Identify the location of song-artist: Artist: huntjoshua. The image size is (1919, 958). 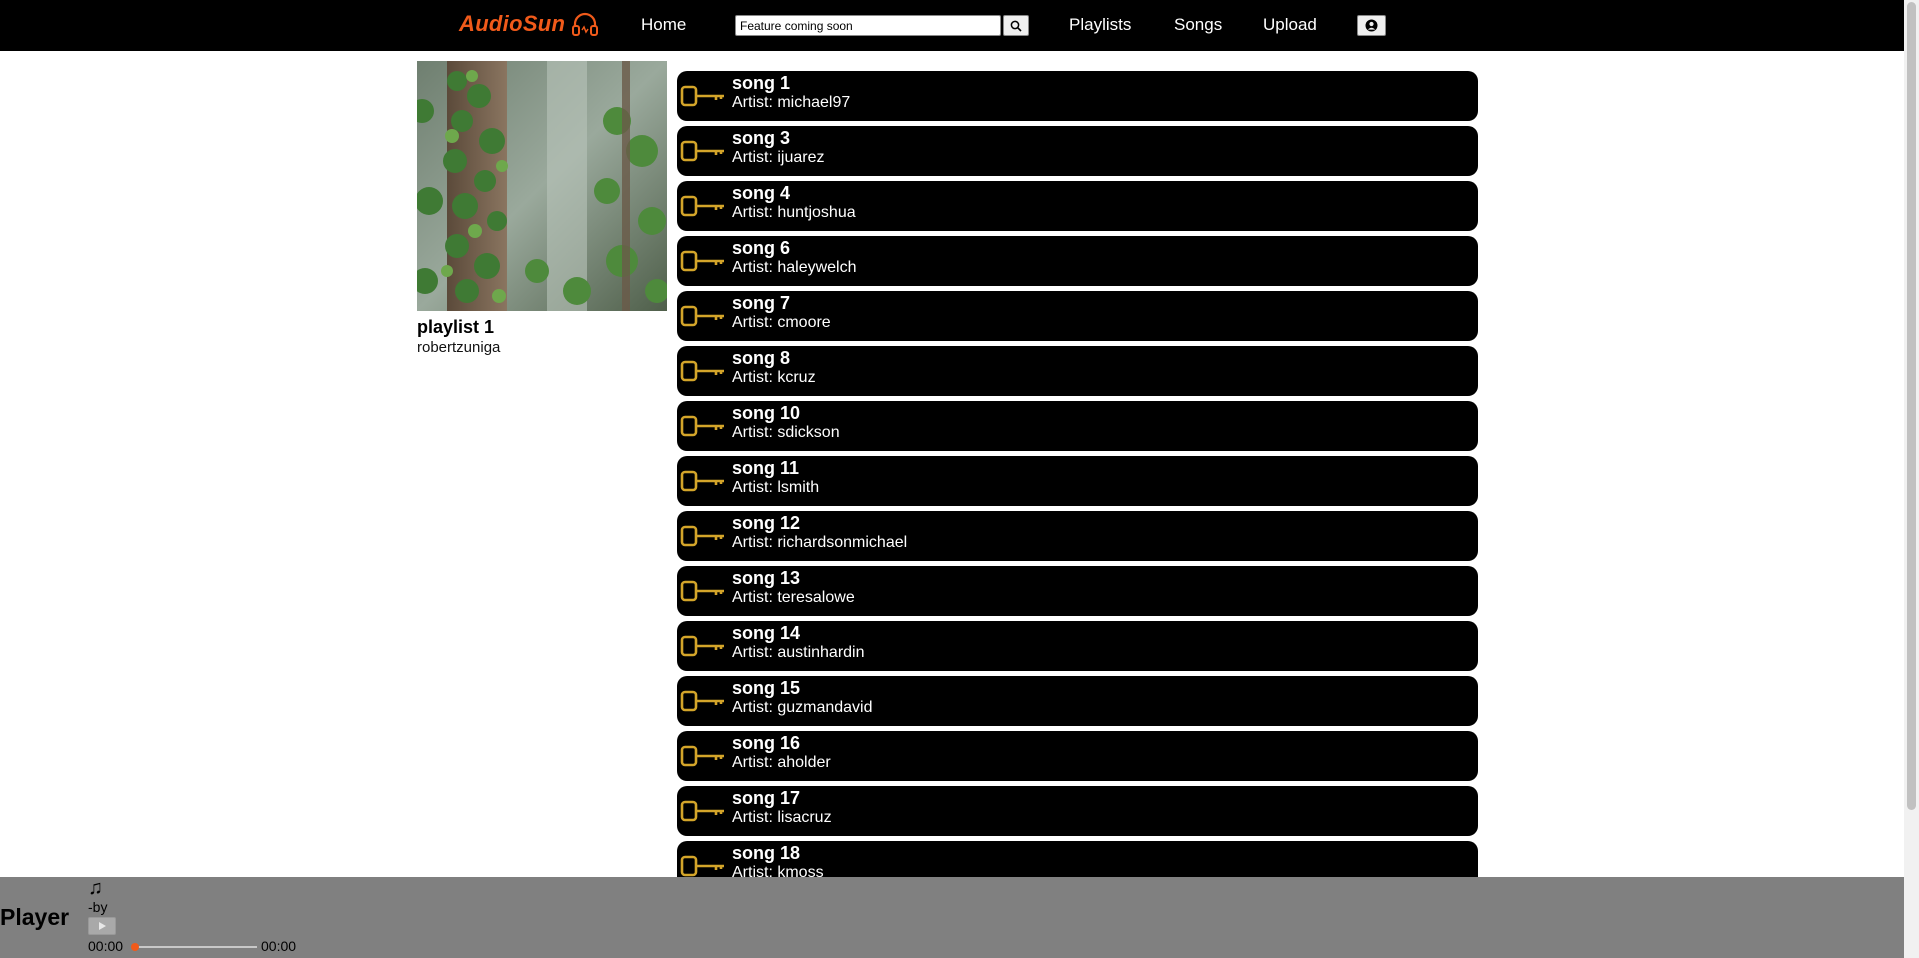
(794, 212).